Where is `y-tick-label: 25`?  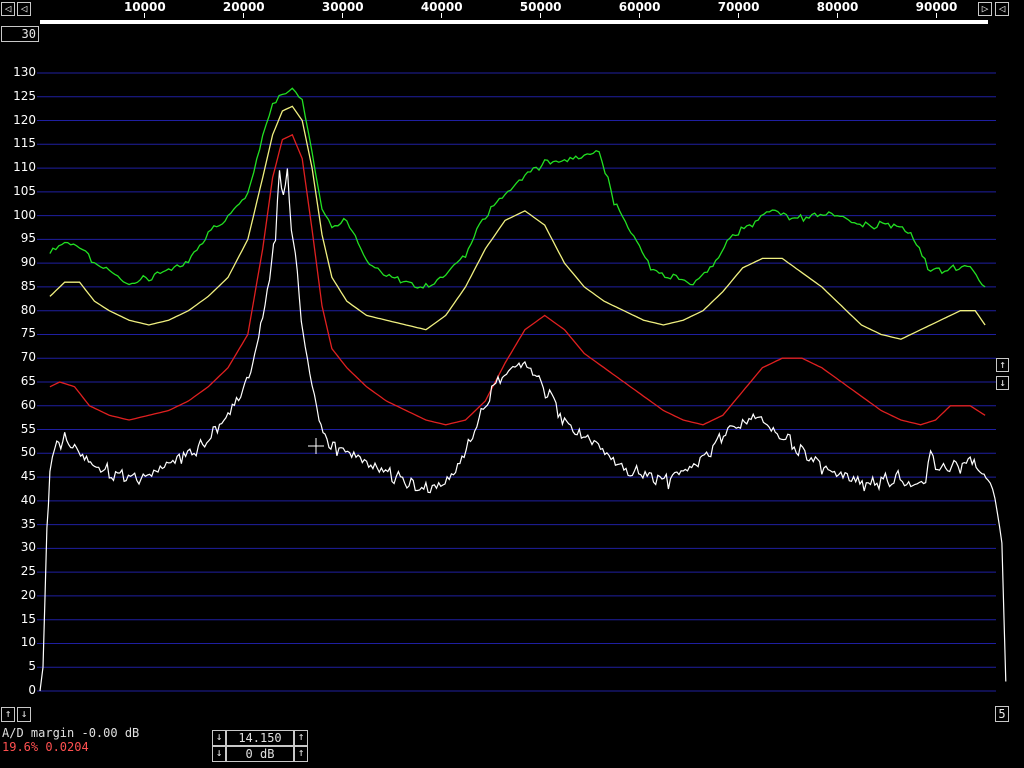 y-tick-label: 25 is located at coordinates (28, 571).